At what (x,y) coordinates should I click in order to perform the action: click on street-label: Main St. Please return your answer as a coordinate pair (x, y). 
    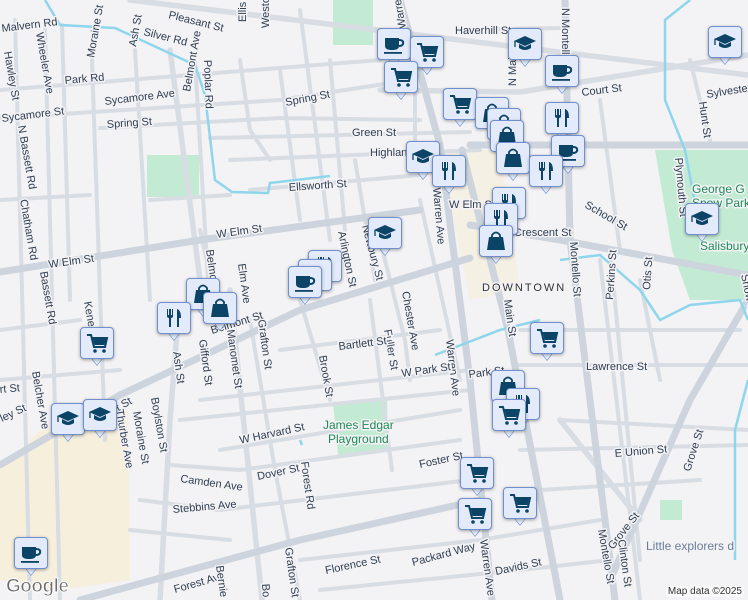
    Looking at the image, I should click on (509, 318).